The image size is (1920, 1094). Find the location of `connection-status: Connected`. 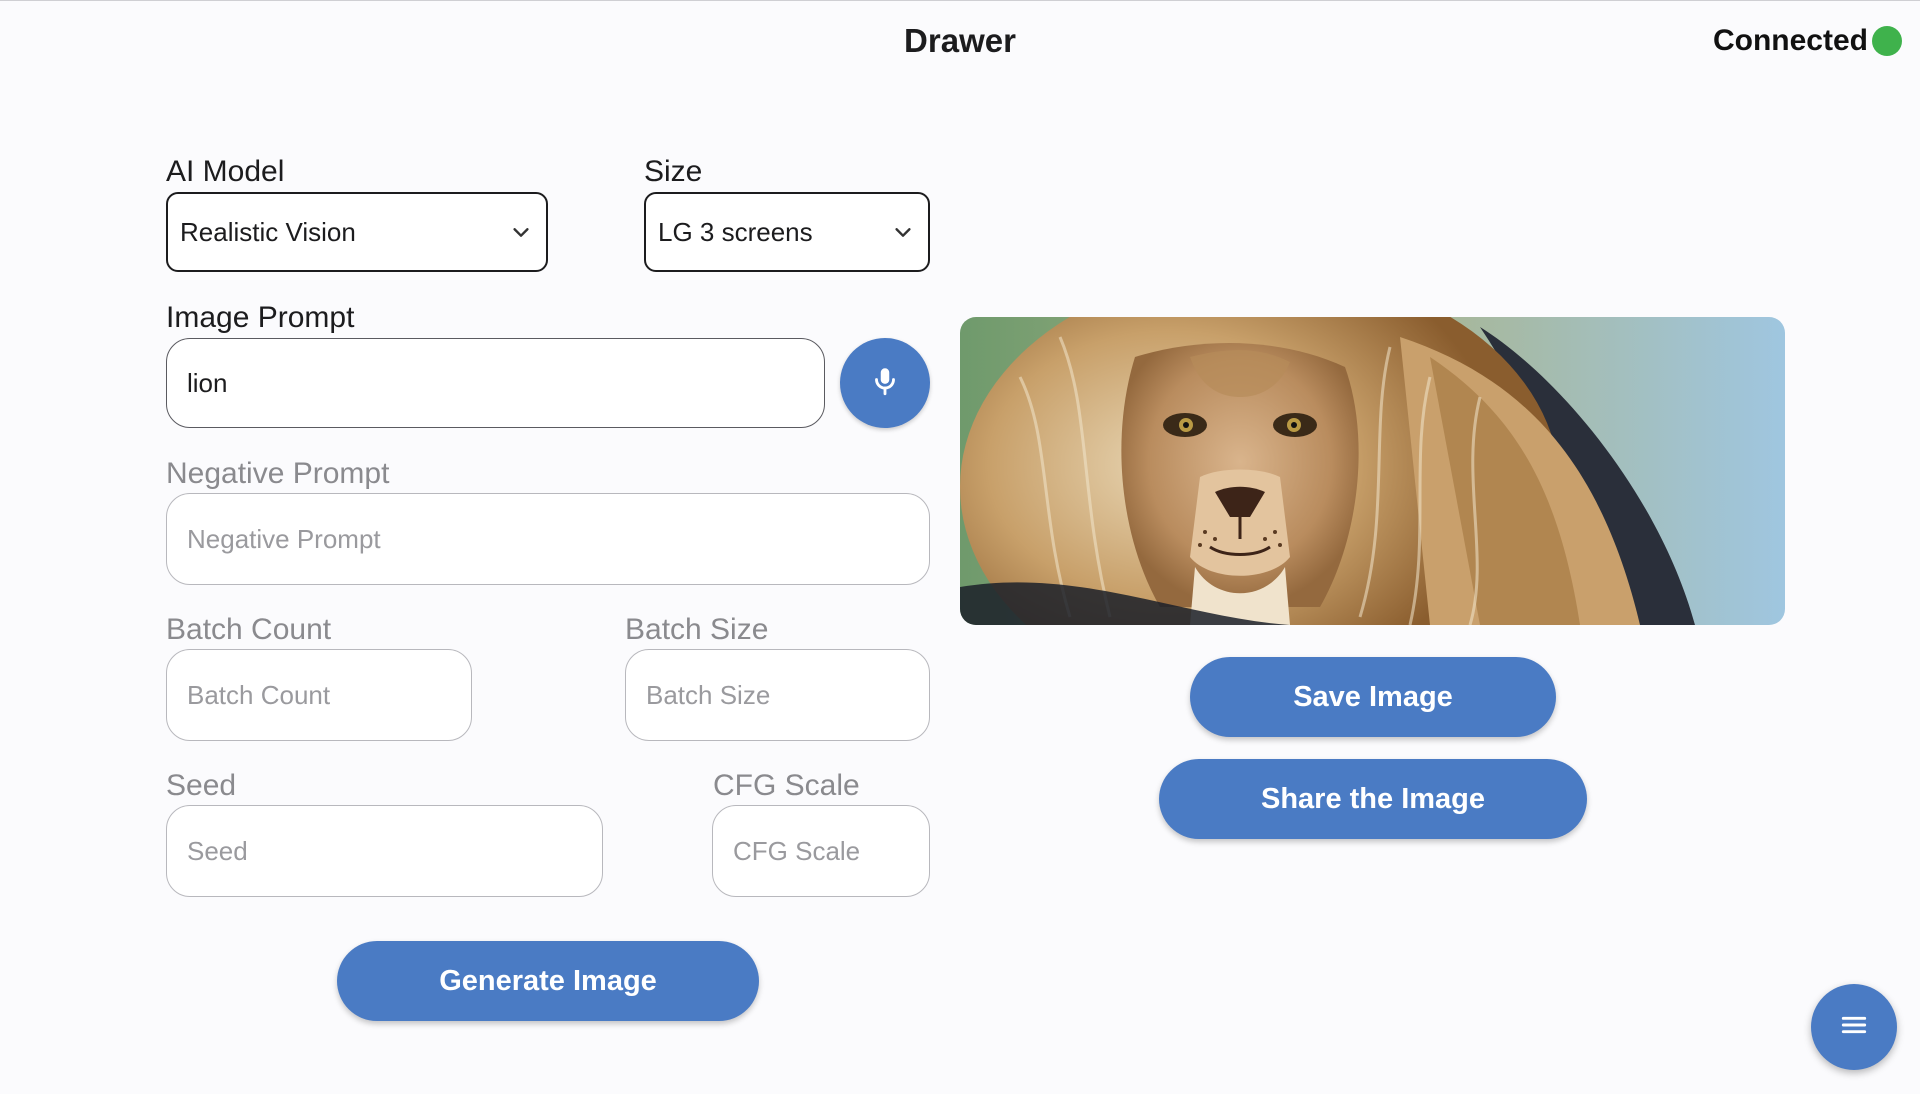

connection-status: Connected is located at coordinates (1807, 41).